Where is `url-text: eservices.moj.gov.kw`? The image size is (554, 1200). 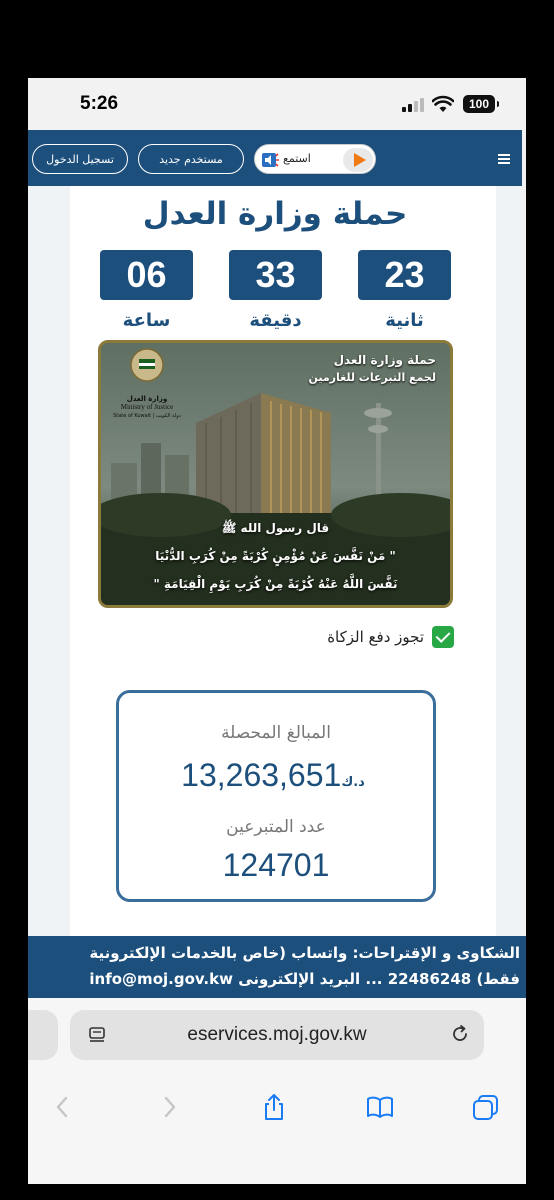
url-text: eservices.moj.gov.kw is located at coordinates (277, 1034).